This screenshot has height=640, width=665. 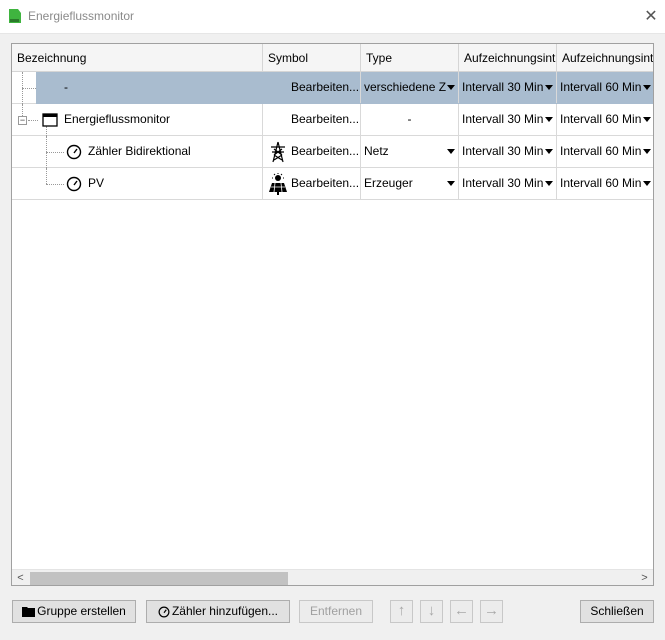 I want to click on folder-icon, so click(x=29, y=612).